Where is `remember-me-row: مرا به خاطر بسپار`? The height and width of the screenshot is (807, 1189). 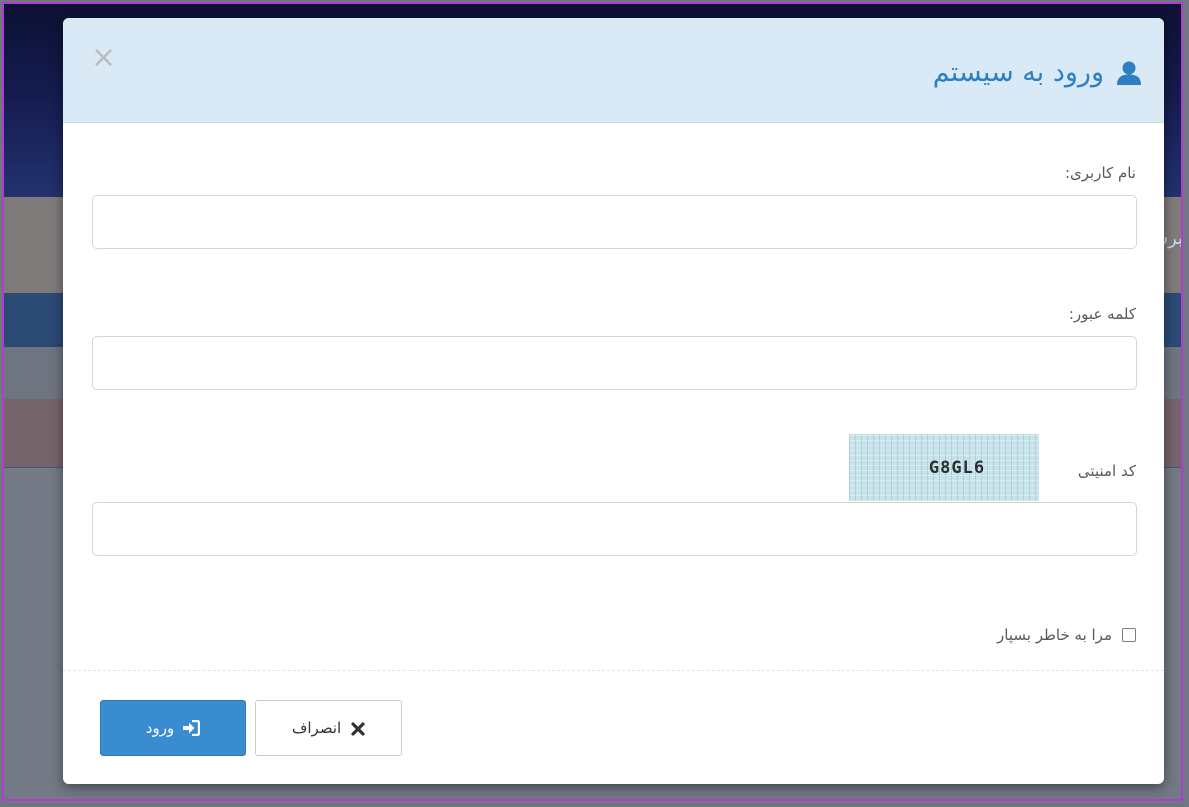
remember-me-row: مرا به خاطر بسپار is located at coordinates (1066, 635).